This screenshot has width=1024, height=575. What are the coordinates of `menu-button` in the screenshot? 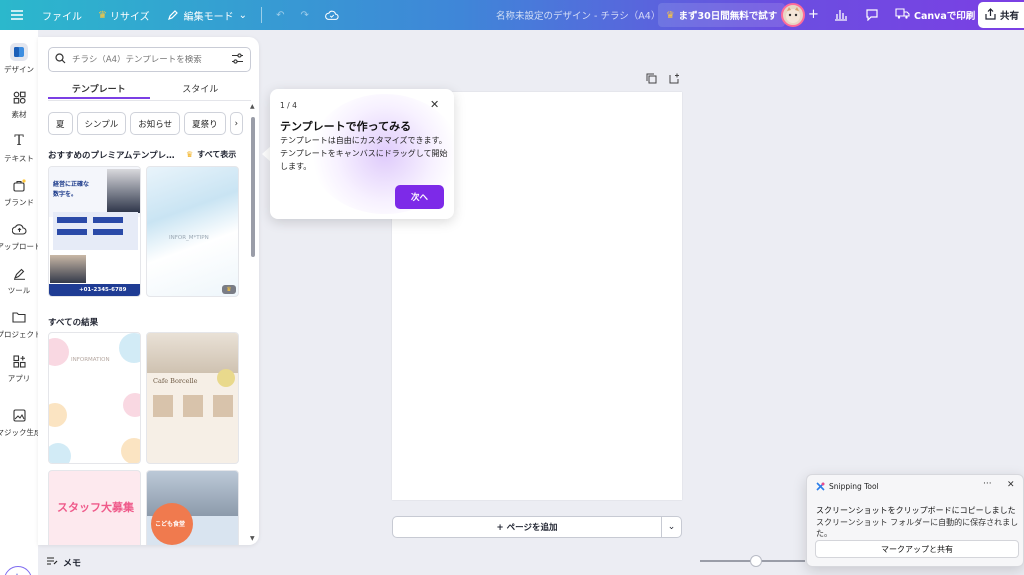 It's located at (17, 15).